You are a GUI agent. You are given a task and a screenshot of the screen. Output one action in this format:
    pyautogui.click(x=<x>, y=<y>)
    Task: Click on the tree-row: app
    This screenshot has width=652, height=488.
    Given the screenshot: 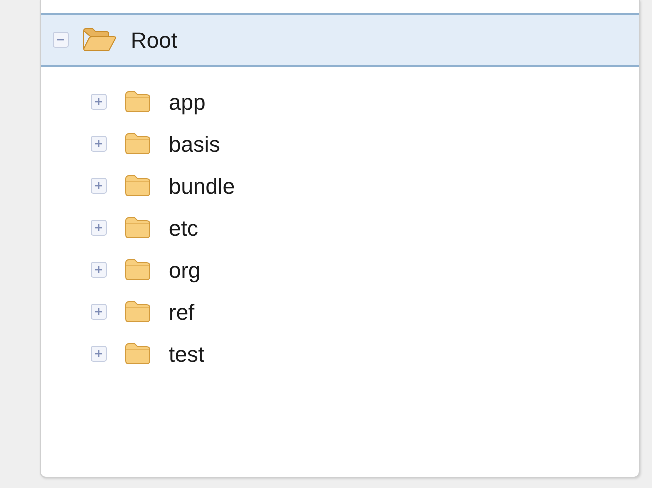 What is the action you would take?
    pyautogui.click(x=340, y=102)
    